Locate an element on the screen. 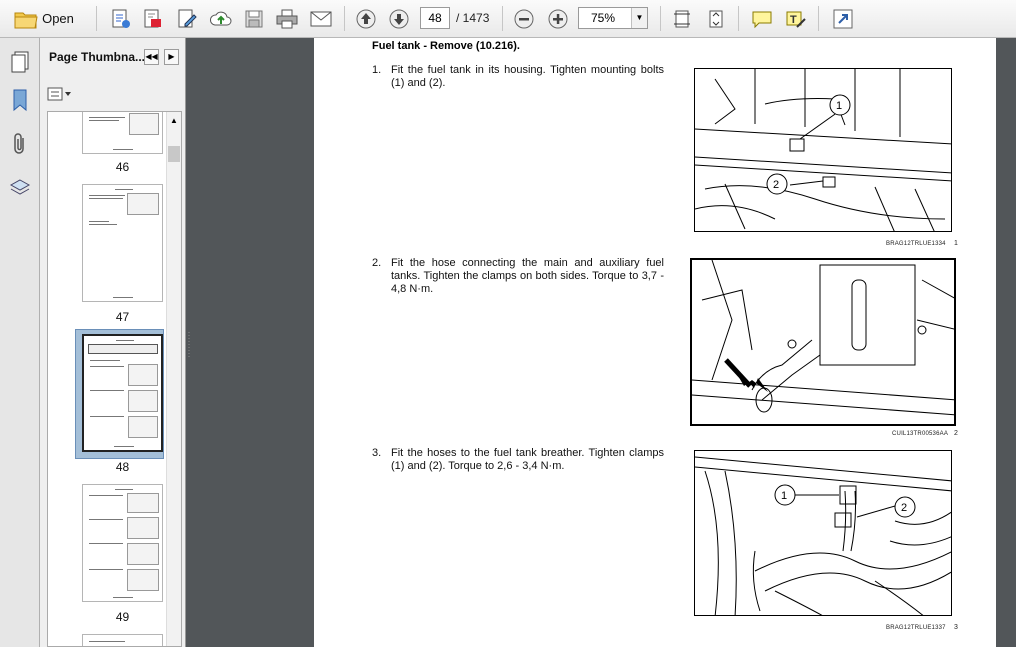 This screenshot has width=1016, height=647. list-options-icon is located at coordinates (59, 94).